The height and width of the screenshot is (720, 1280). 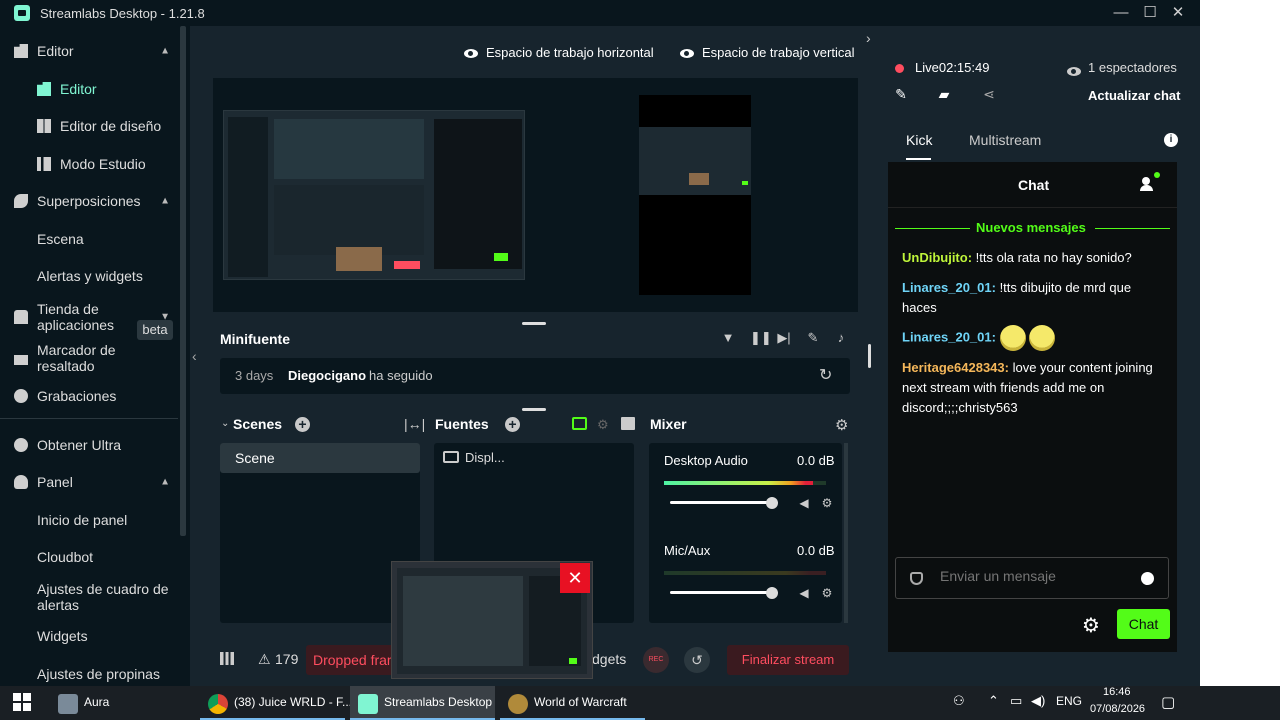 What do you see at coordinates (944, 94) in the screenshot?
I see `clip-camera-icon: ▰` at bounding box center [944, 94].